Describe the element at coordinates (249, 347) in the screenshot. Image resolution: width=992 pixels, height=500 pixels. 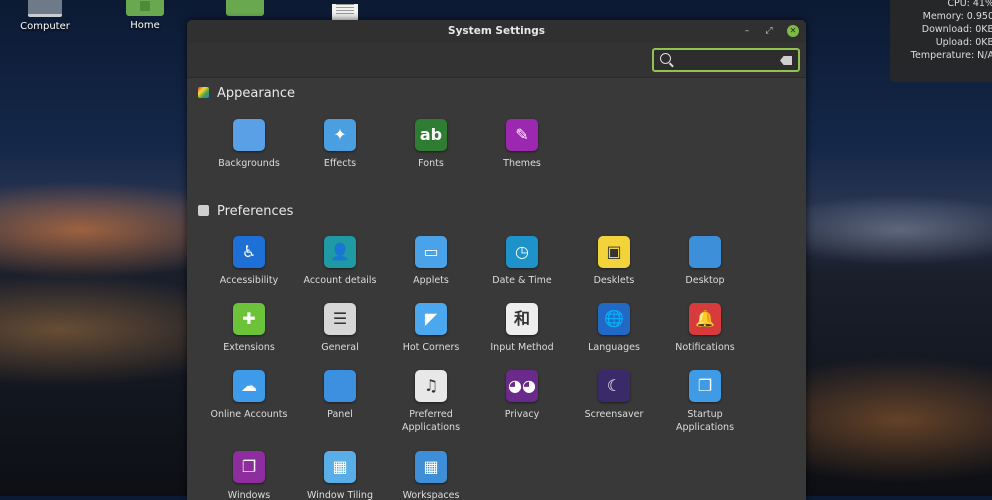
I see `settings-item-label: Extensions` at that location.